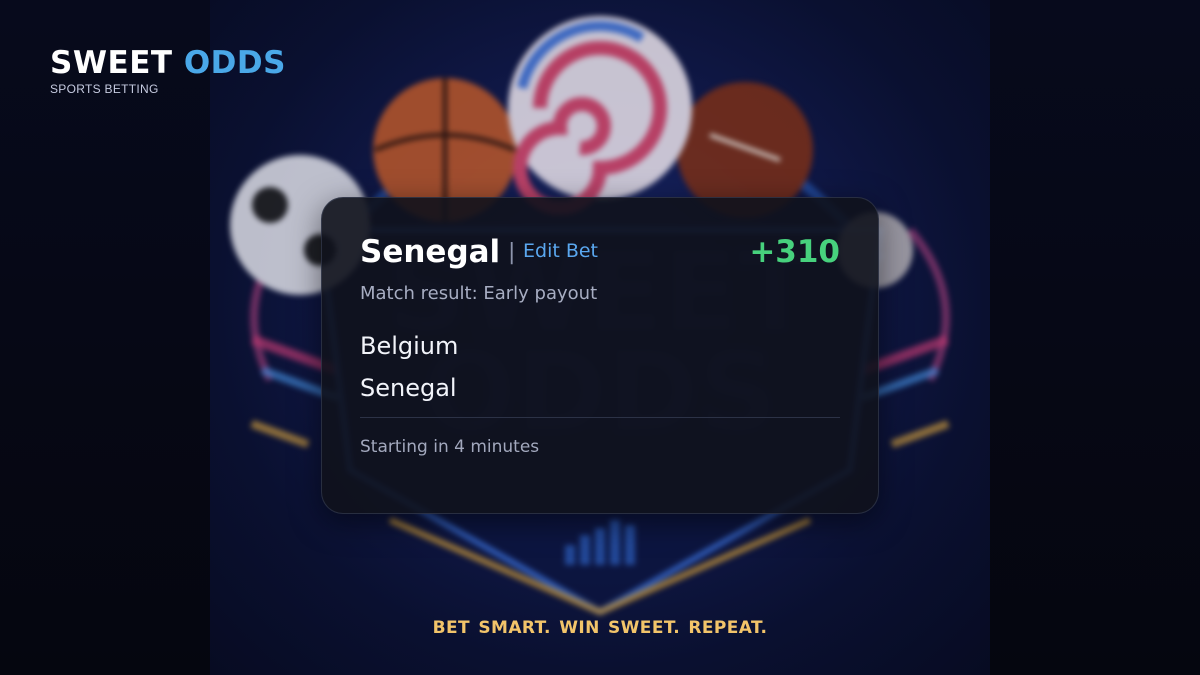  I want to click on bet-market: Match result: Early payout, so click(479, 293).